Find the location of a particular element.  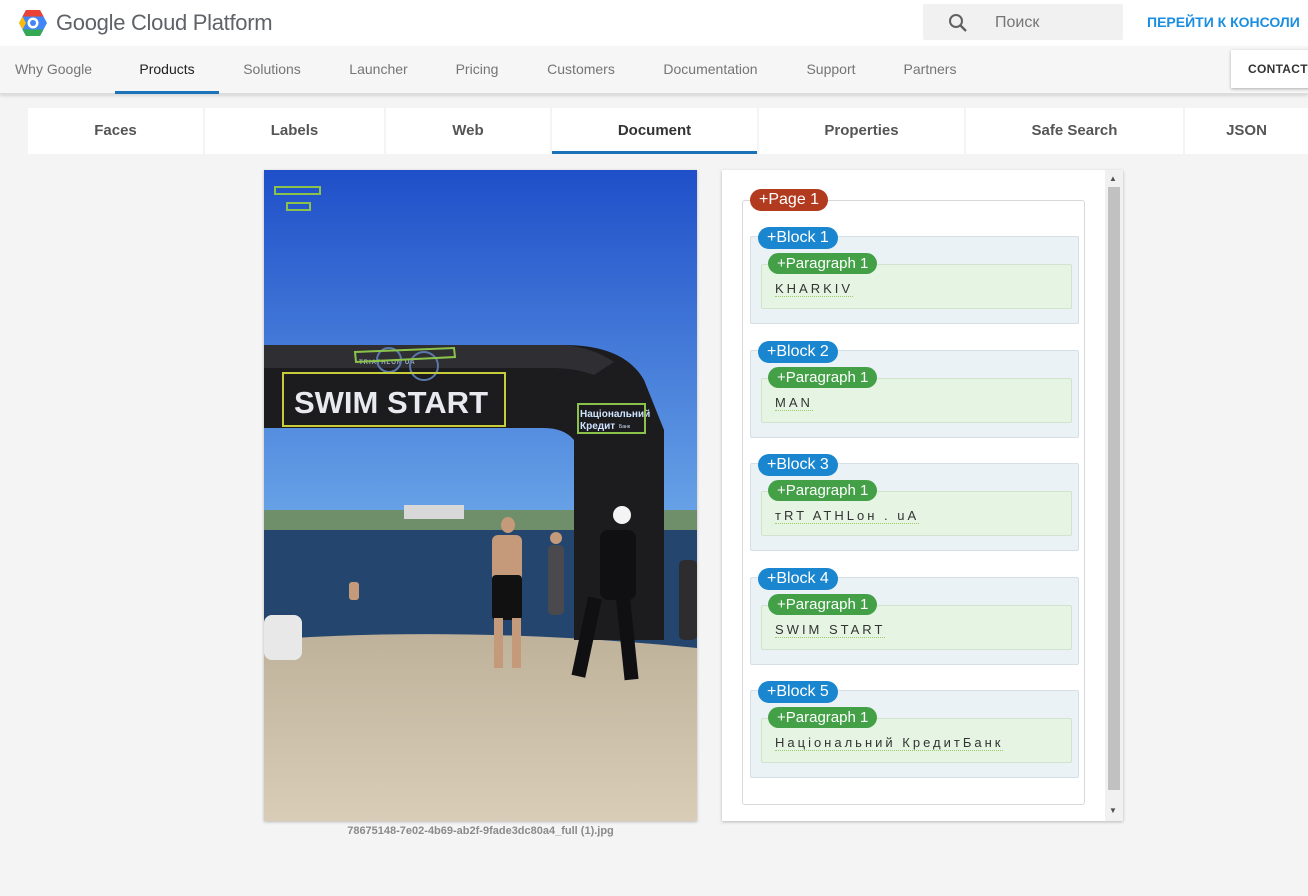

gcp-logo: Google Cloud Platform is located at coordinates (145, 23).